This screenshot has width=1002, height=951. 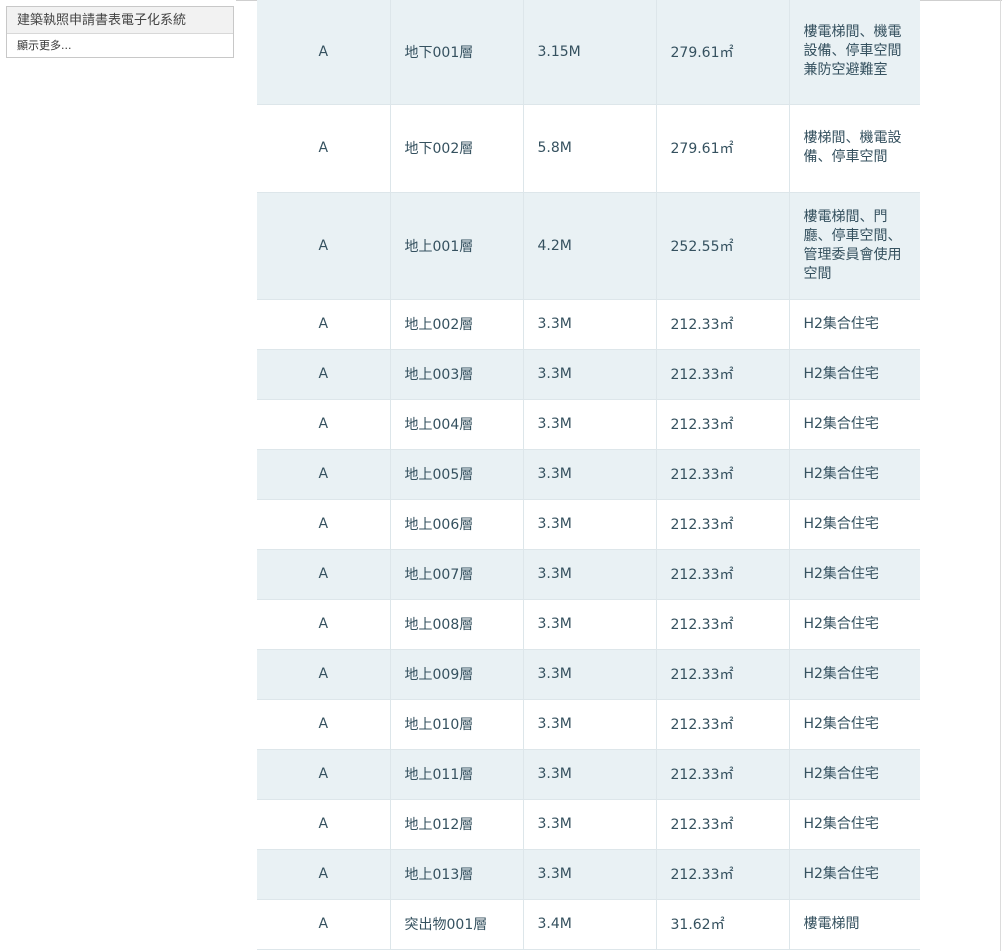 What do you see at coordinates (457, 424) in the screenshot?
I see `floor-cell: 地上004層` at bounding box center [457, 424].